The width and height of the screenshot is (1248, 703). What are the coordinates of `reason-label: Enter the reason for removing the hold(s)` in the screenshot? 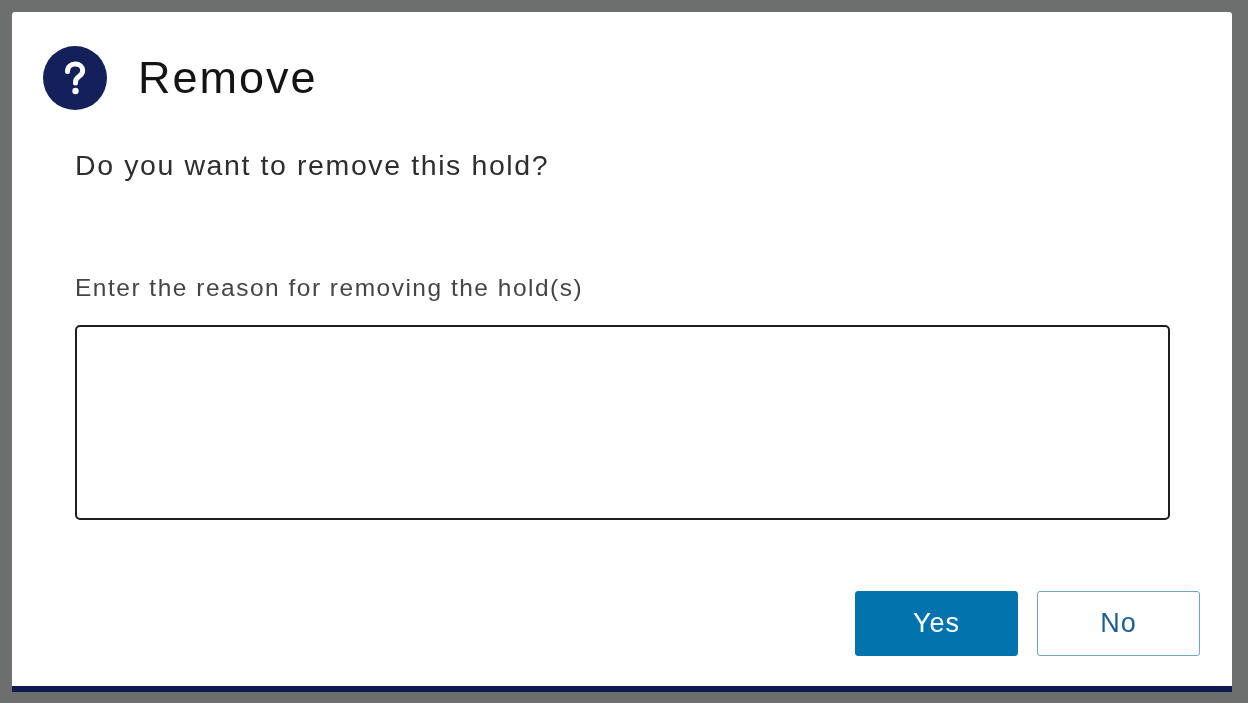 It's located at (329, 288).